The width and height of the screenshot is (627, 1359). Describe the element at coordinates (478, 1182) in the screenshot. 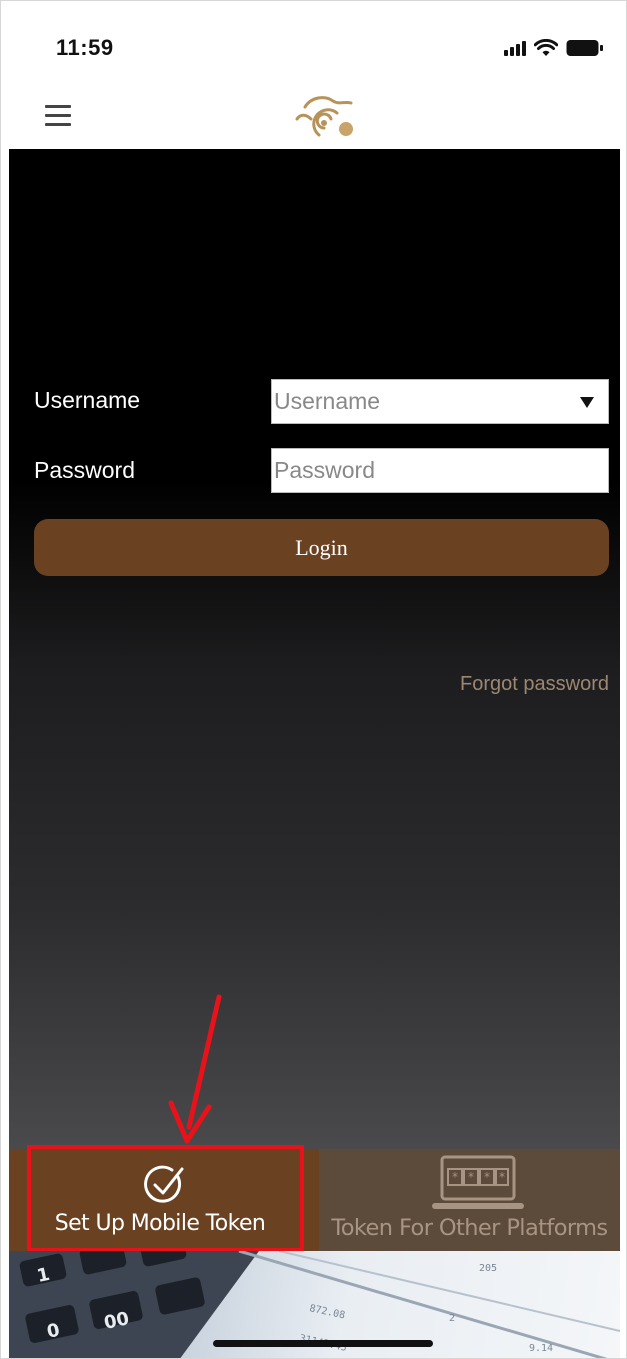

I see `laptop-icon: * * * *` at that location.